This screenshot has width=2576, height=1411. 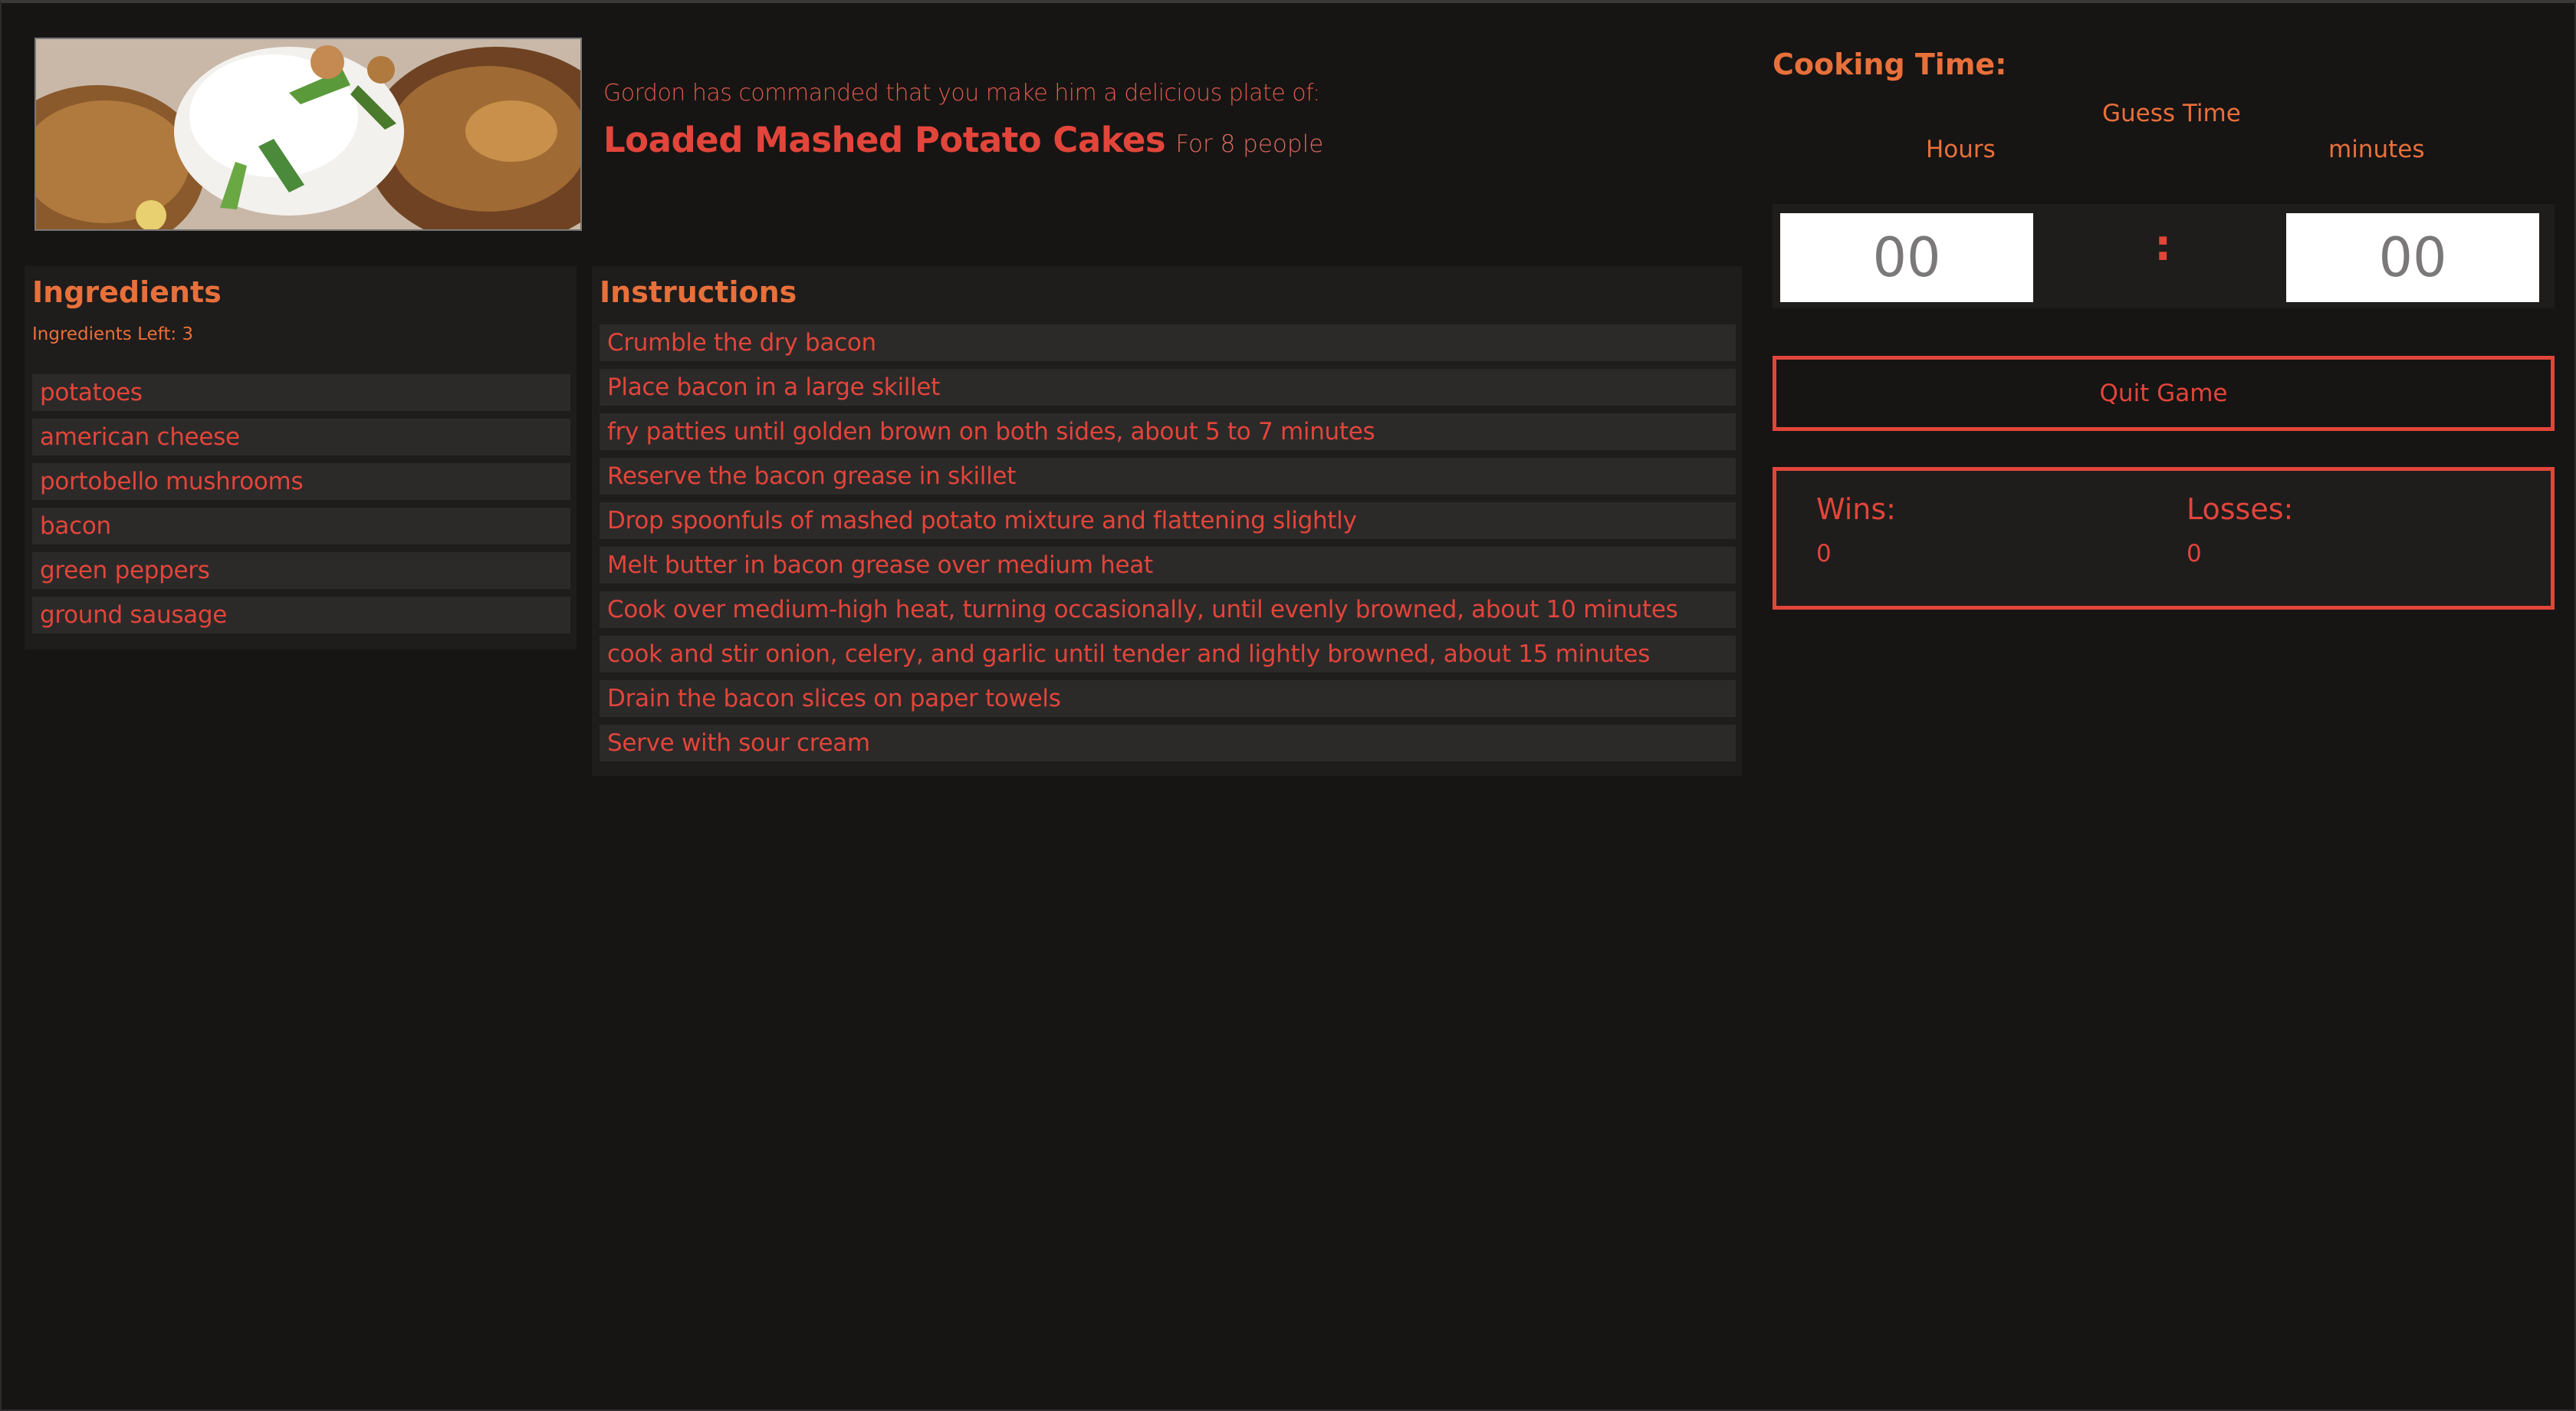 I want to click on hours-label: Hours, so click(x=1961, y=150).